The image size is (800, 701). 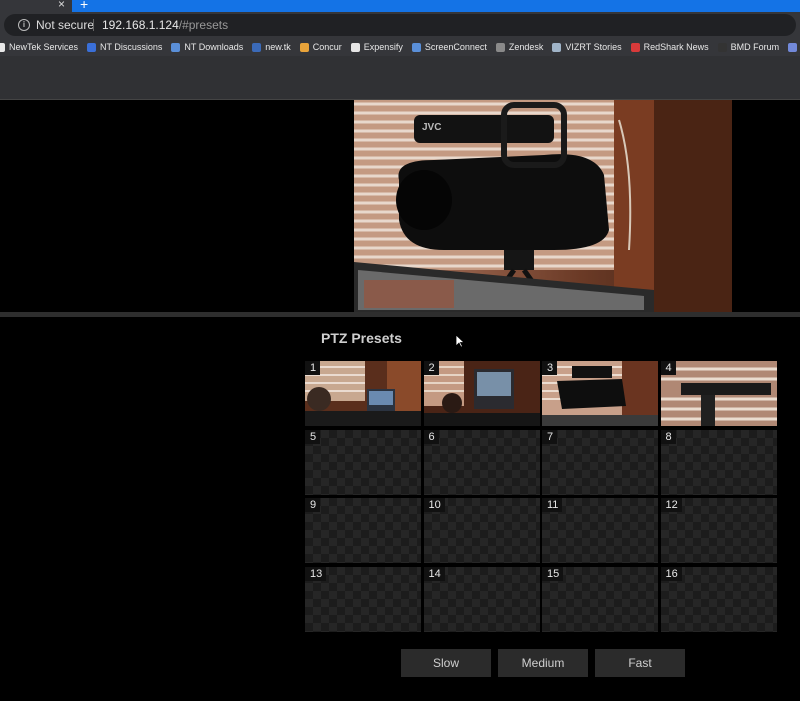 What do you see at coordinates (550, 436) in the screenshot?
I see `preset-number: 7` at bounding box center [550, 436].